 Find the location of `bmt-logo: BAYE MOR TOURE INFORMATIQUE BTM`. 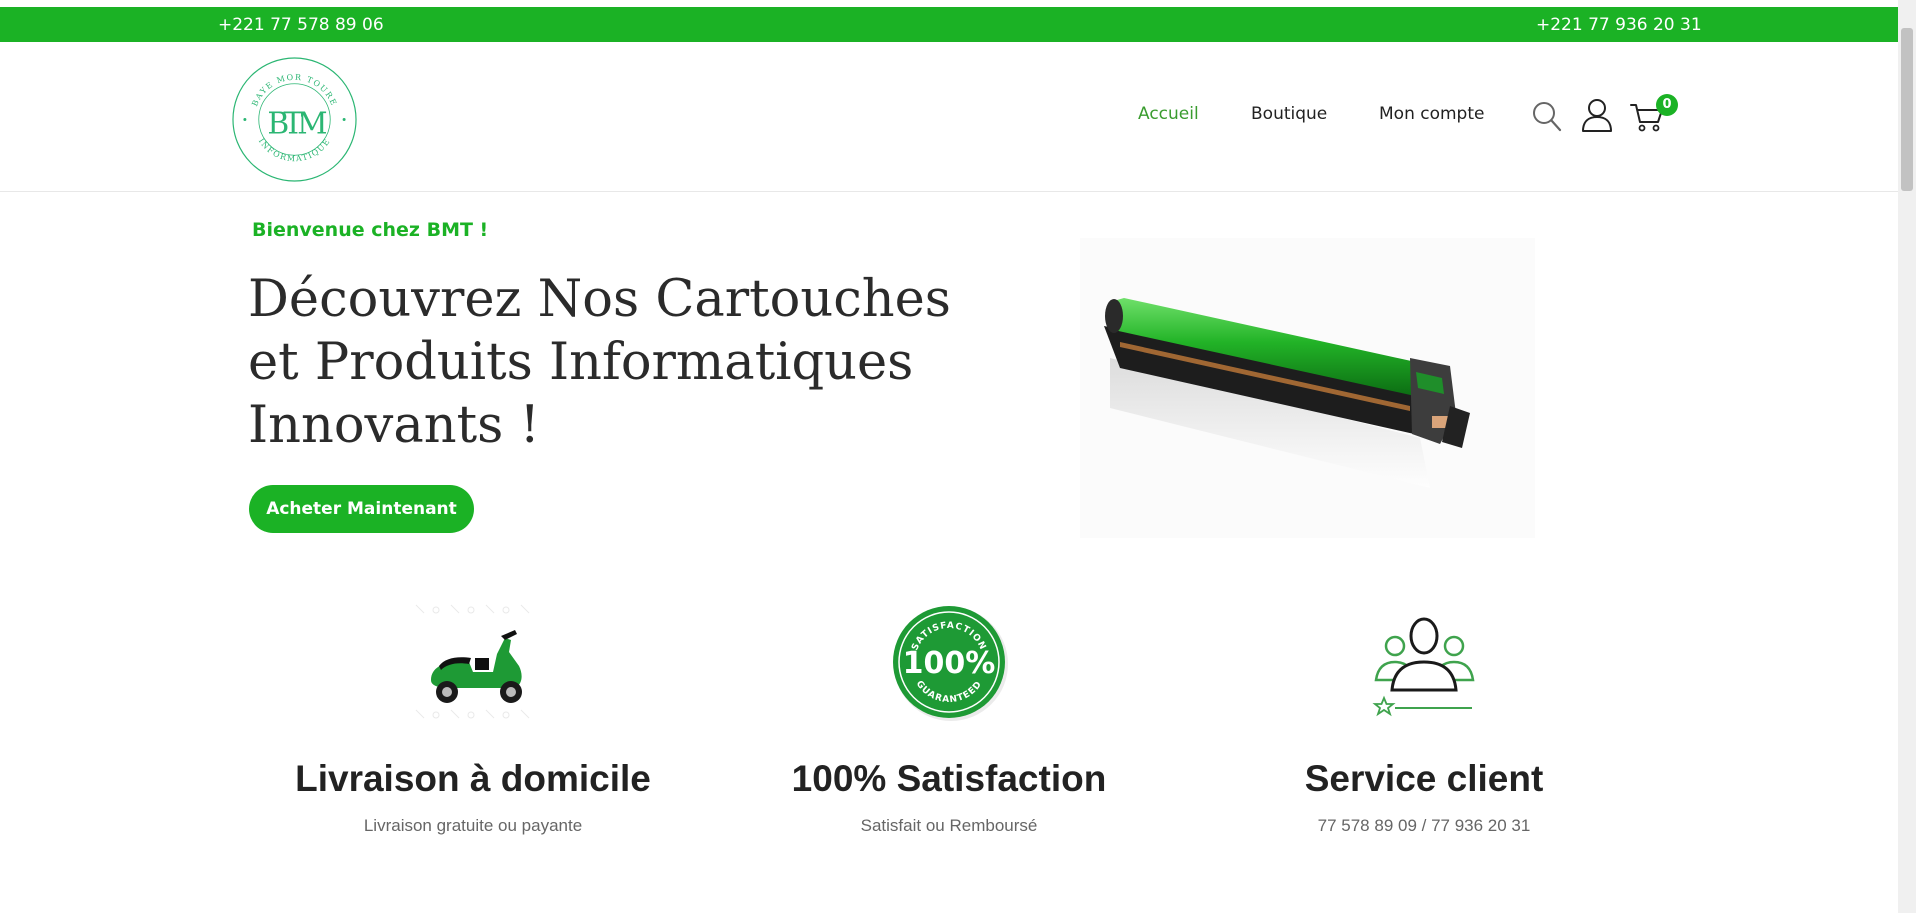

bmt-logo: BAYE MOR TOURE INFORMATIQUE BTM is located at coordinates (294, 119).